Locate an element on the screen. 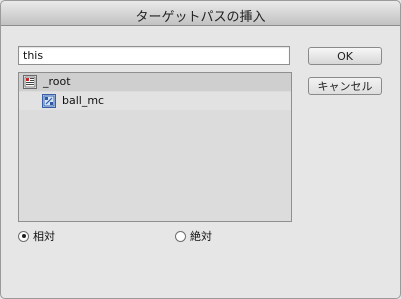  relative-radio: 相対 is located at coordinates (36, 236).